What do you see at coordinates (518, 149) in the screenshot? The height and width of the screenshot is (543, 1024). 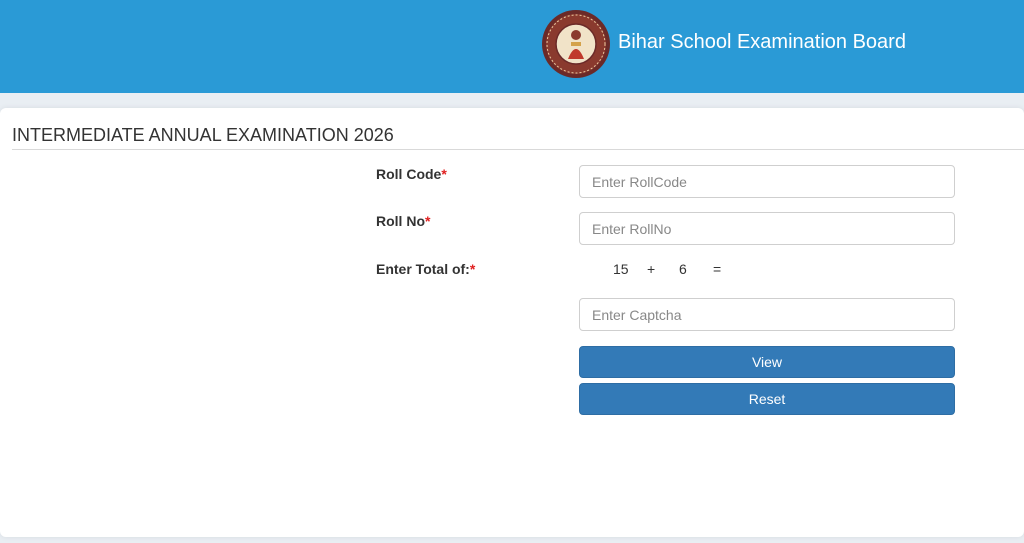 I see `title-divider` at bounding box center [518, 149].